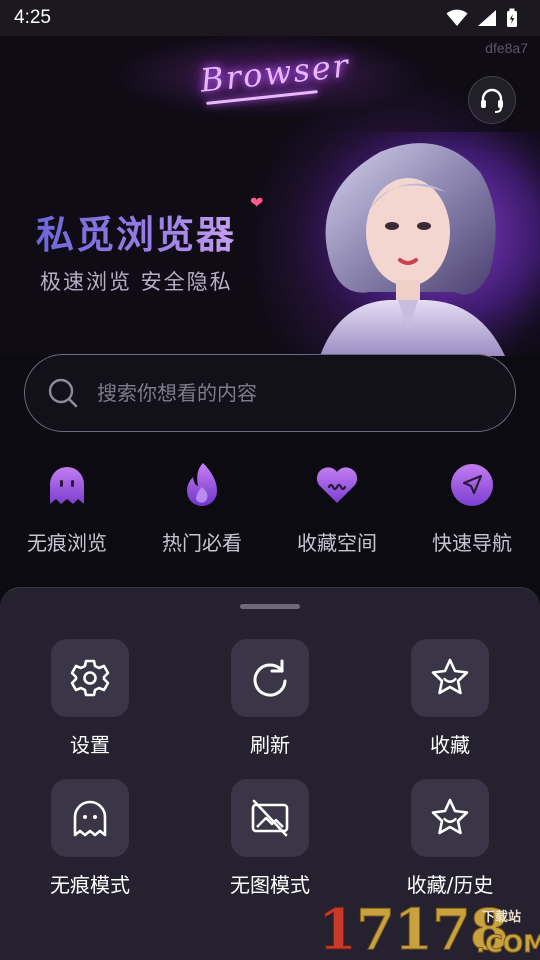  Describe the element at coordinates (202, 485) in the screenshot. I see `flame-icon` at that location.